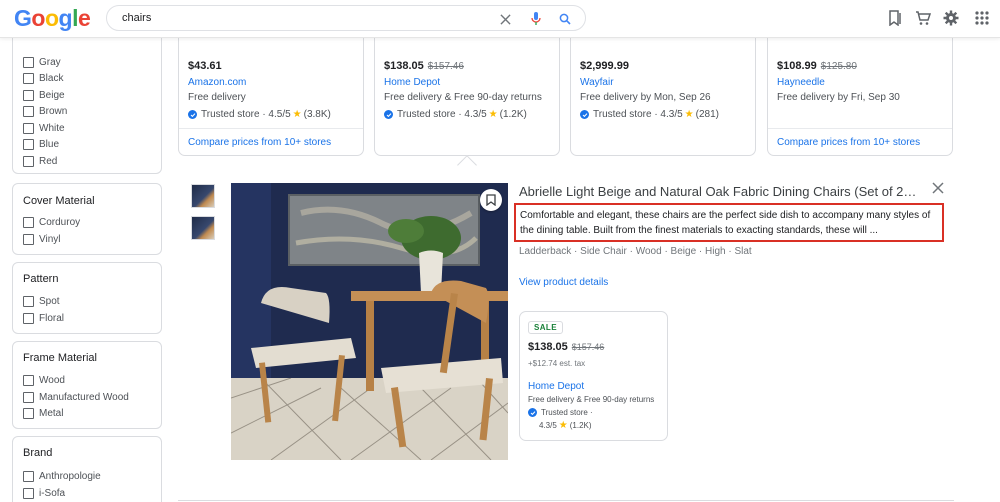 The width and height of the screenshot is (1000, 502). Describe the element at coordinates (649, 114) in the screenshot. I see `offer-trust: Trusted store · 4.3/5 ★ (281)` at that location.